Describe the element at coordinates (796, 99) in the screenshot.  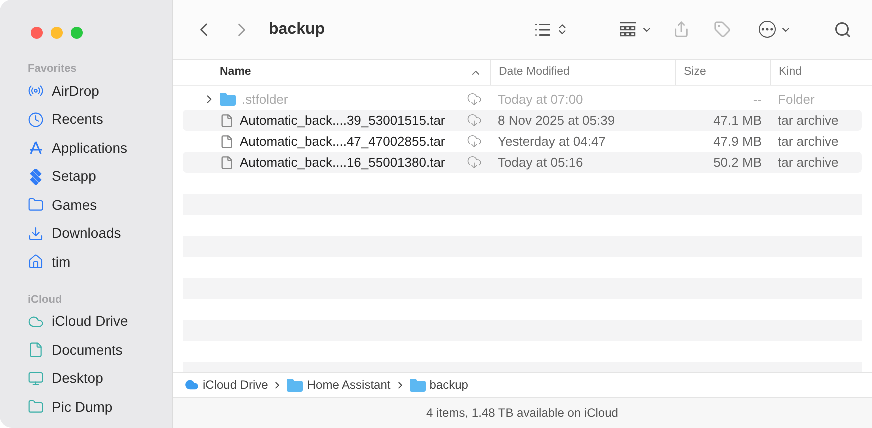
I see `kind-cell: Folder` at that location.